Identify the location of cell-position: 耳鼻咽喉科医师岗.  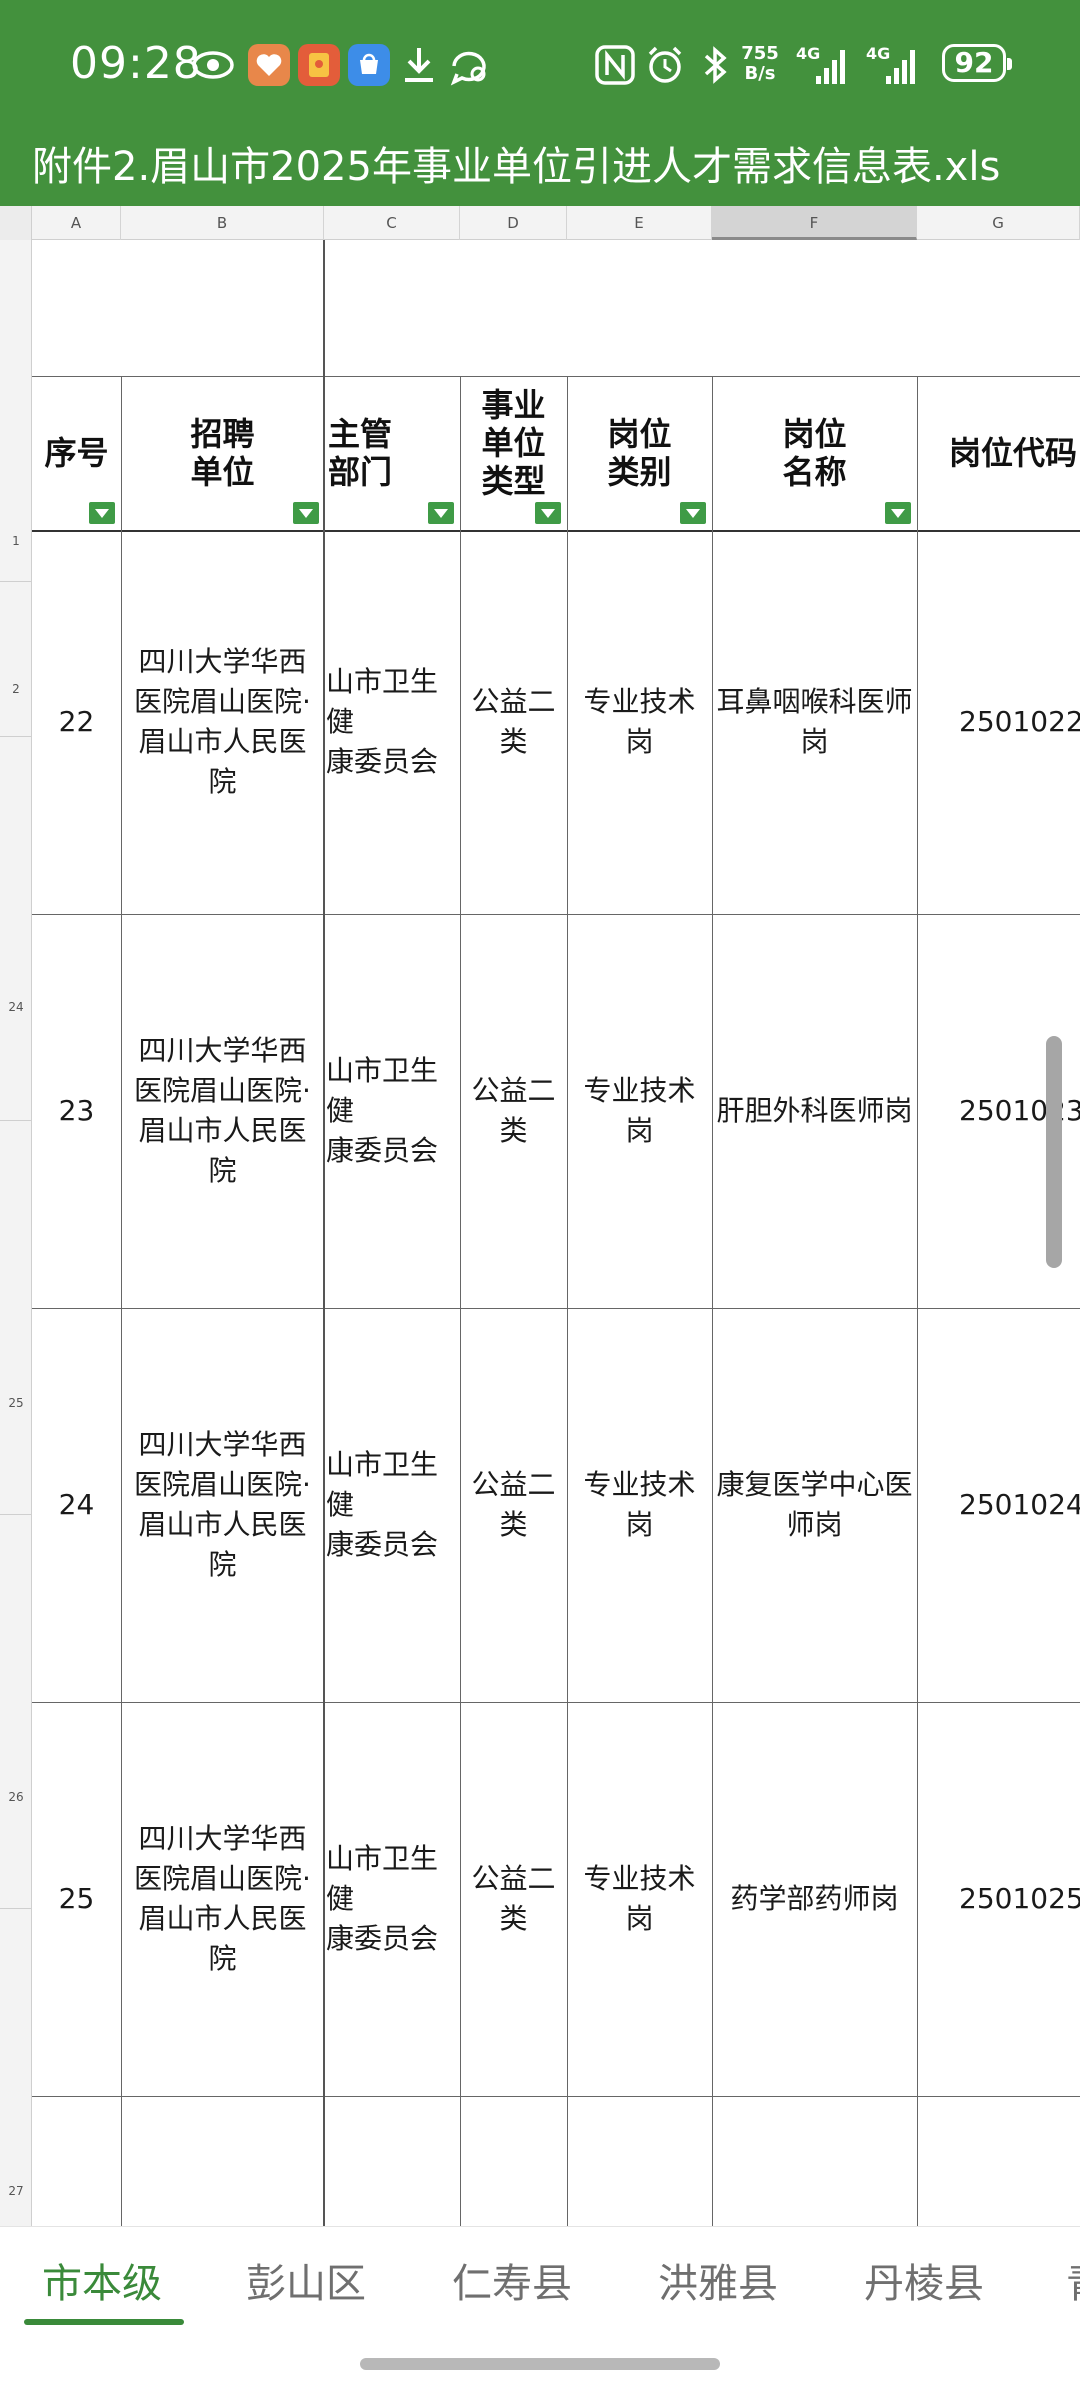
(814, 722).